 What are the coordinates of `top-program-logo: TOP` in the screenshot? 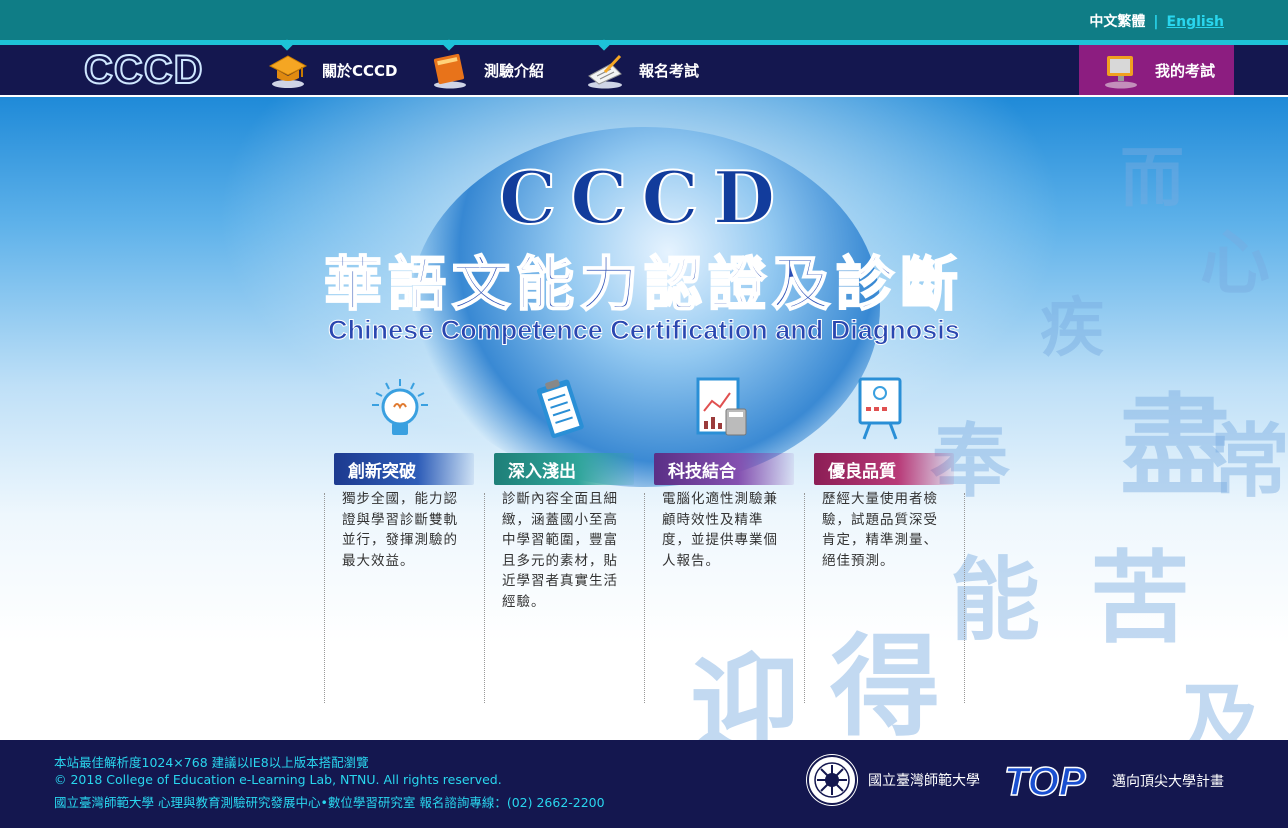 It's located at (1044, 782).